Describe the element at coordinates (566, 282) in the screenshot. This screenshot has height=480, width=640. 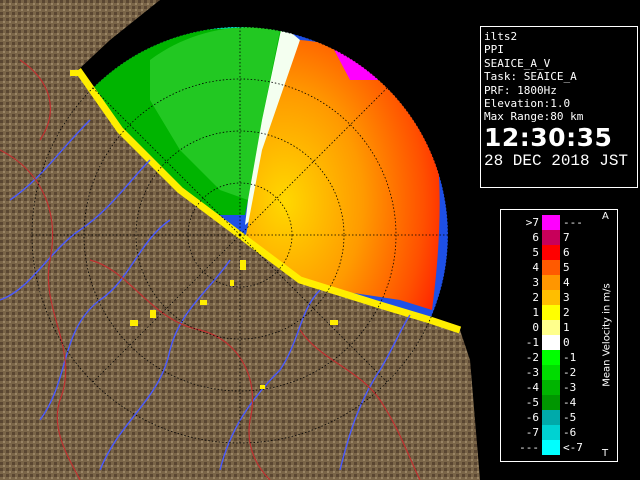
I see `legend-upper-bound: 4` at that location.